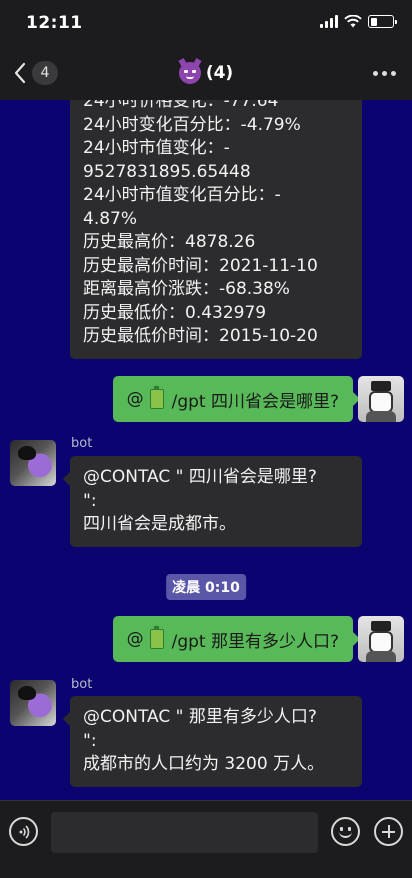  I want to click on message-line: @CONTAC " 那里有多少人口?, so click(200, 717).